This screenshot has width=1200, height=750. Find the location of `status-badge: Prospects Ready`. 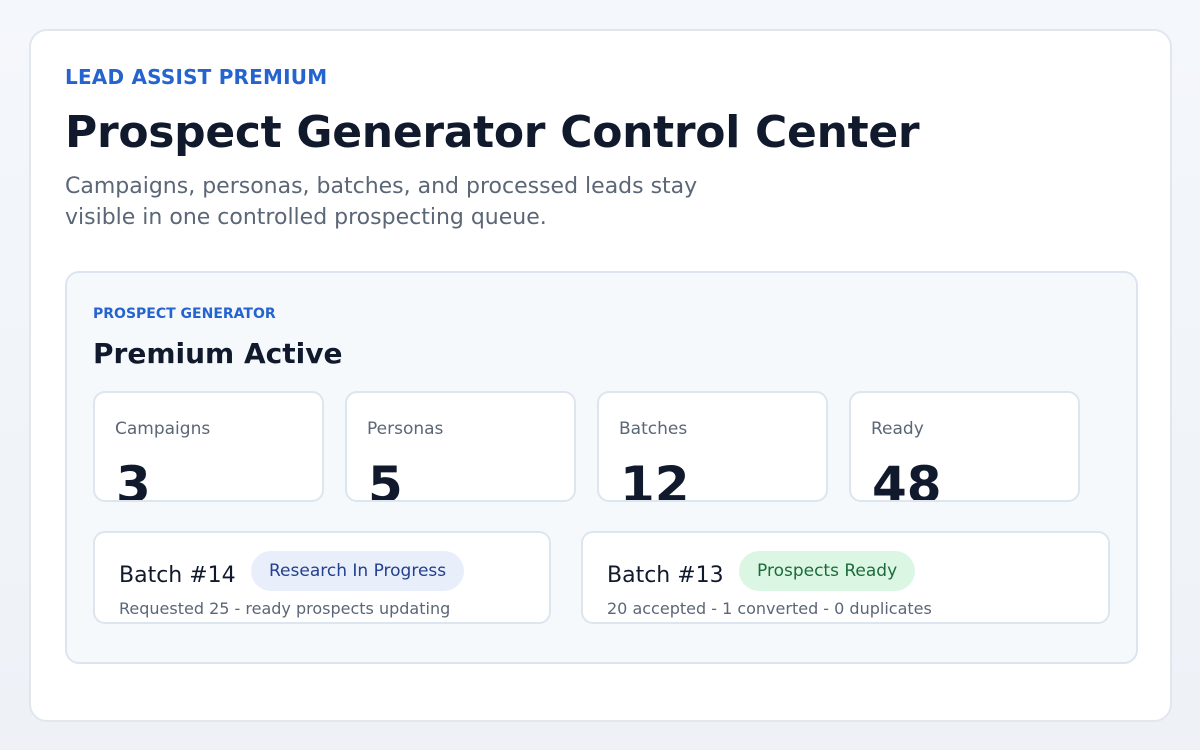

status-badge: Prospects Ready is located at coordinates (827, 571).